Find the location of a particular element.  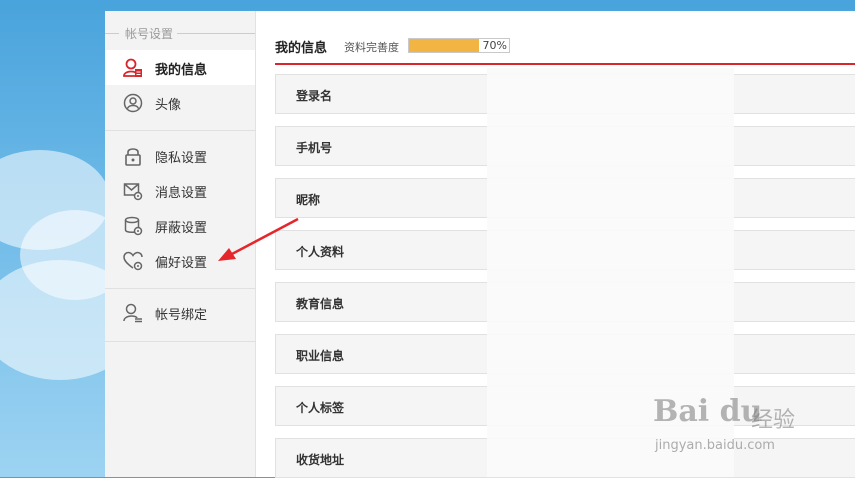

sidebar-item-avatar: 头像 is located at coordinates (180, 102).